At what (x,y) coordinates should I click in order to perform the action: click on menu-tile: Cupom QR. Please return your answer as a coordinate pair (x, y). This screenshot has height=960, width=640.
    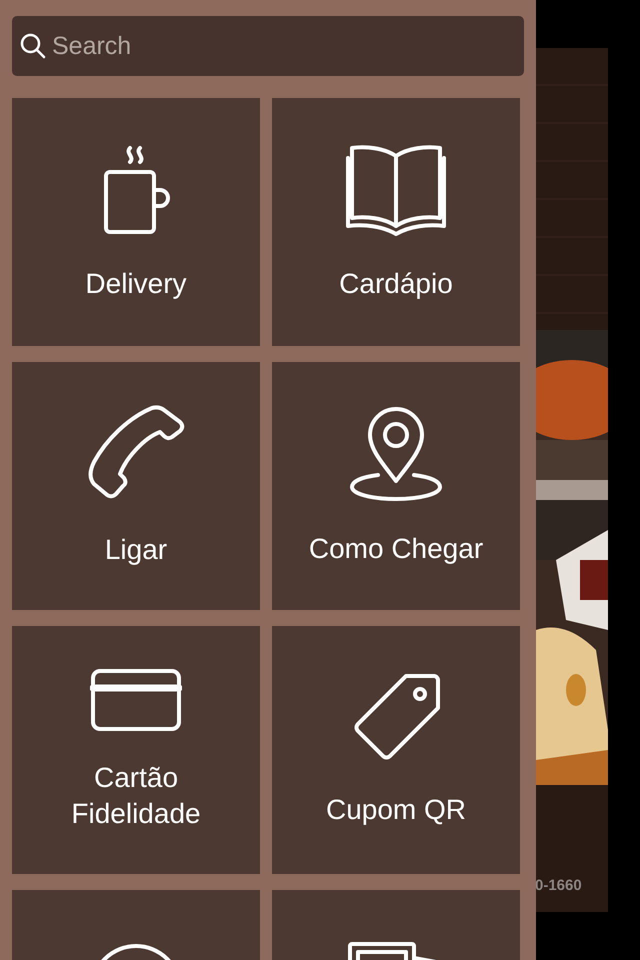
    Looking at the image, I should click on (396, 750).